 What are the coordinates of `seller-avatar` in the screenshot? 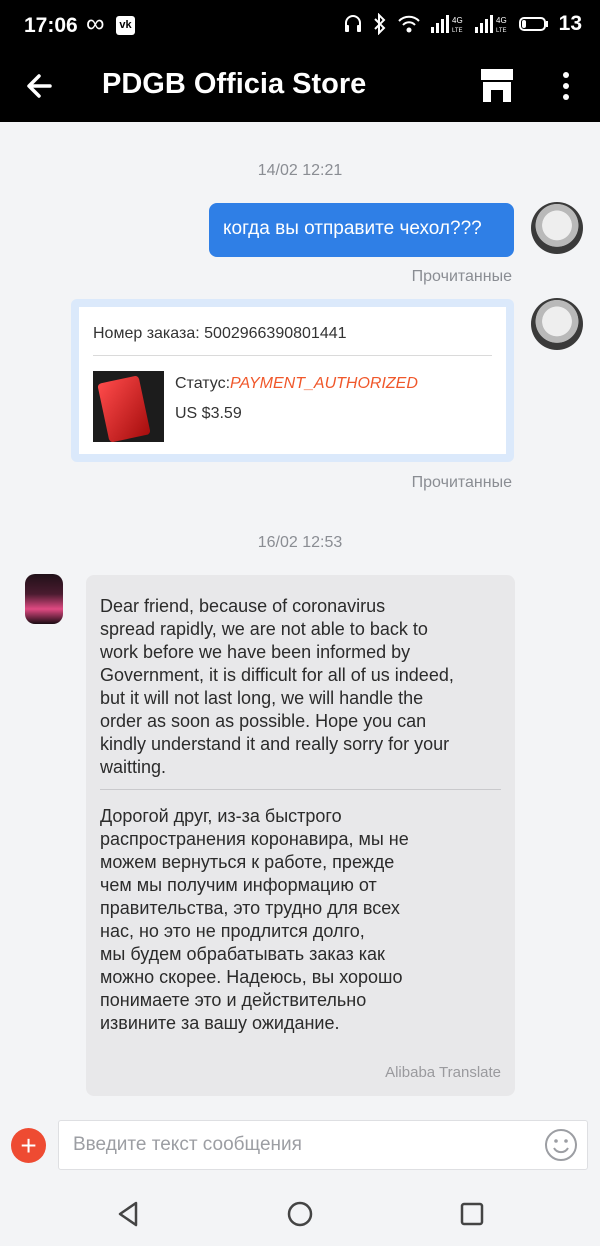 It's located at (44, 599).